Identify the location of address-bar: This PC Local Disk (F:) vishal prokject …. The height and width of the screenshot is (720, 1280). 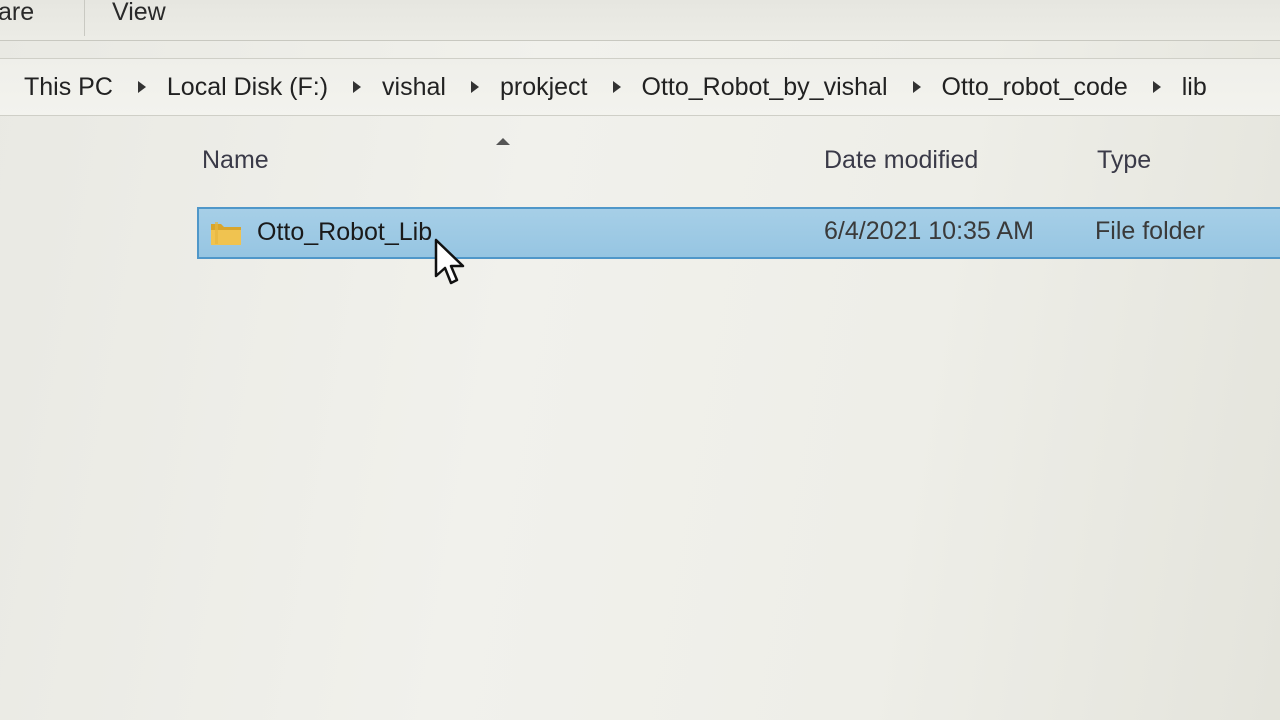
(640, 87).